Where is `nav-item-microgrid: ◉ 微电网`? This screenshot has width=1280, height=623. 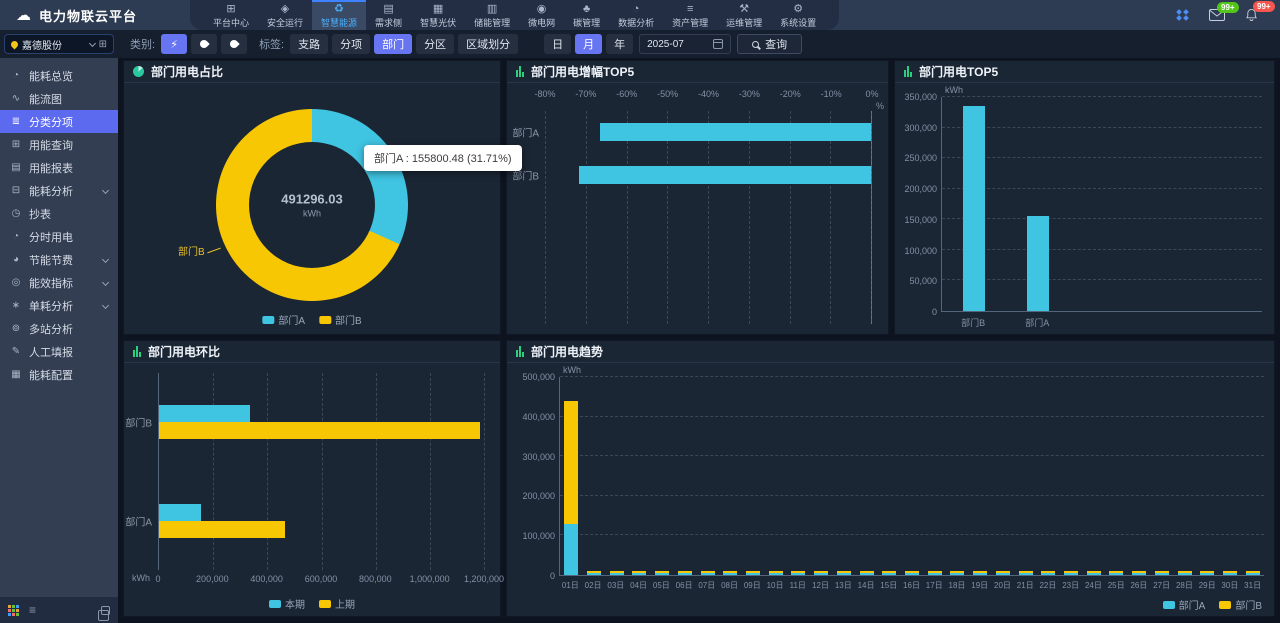
nav-item-microgrid: ◉ 微电网 is located at coordinates (541, 15).